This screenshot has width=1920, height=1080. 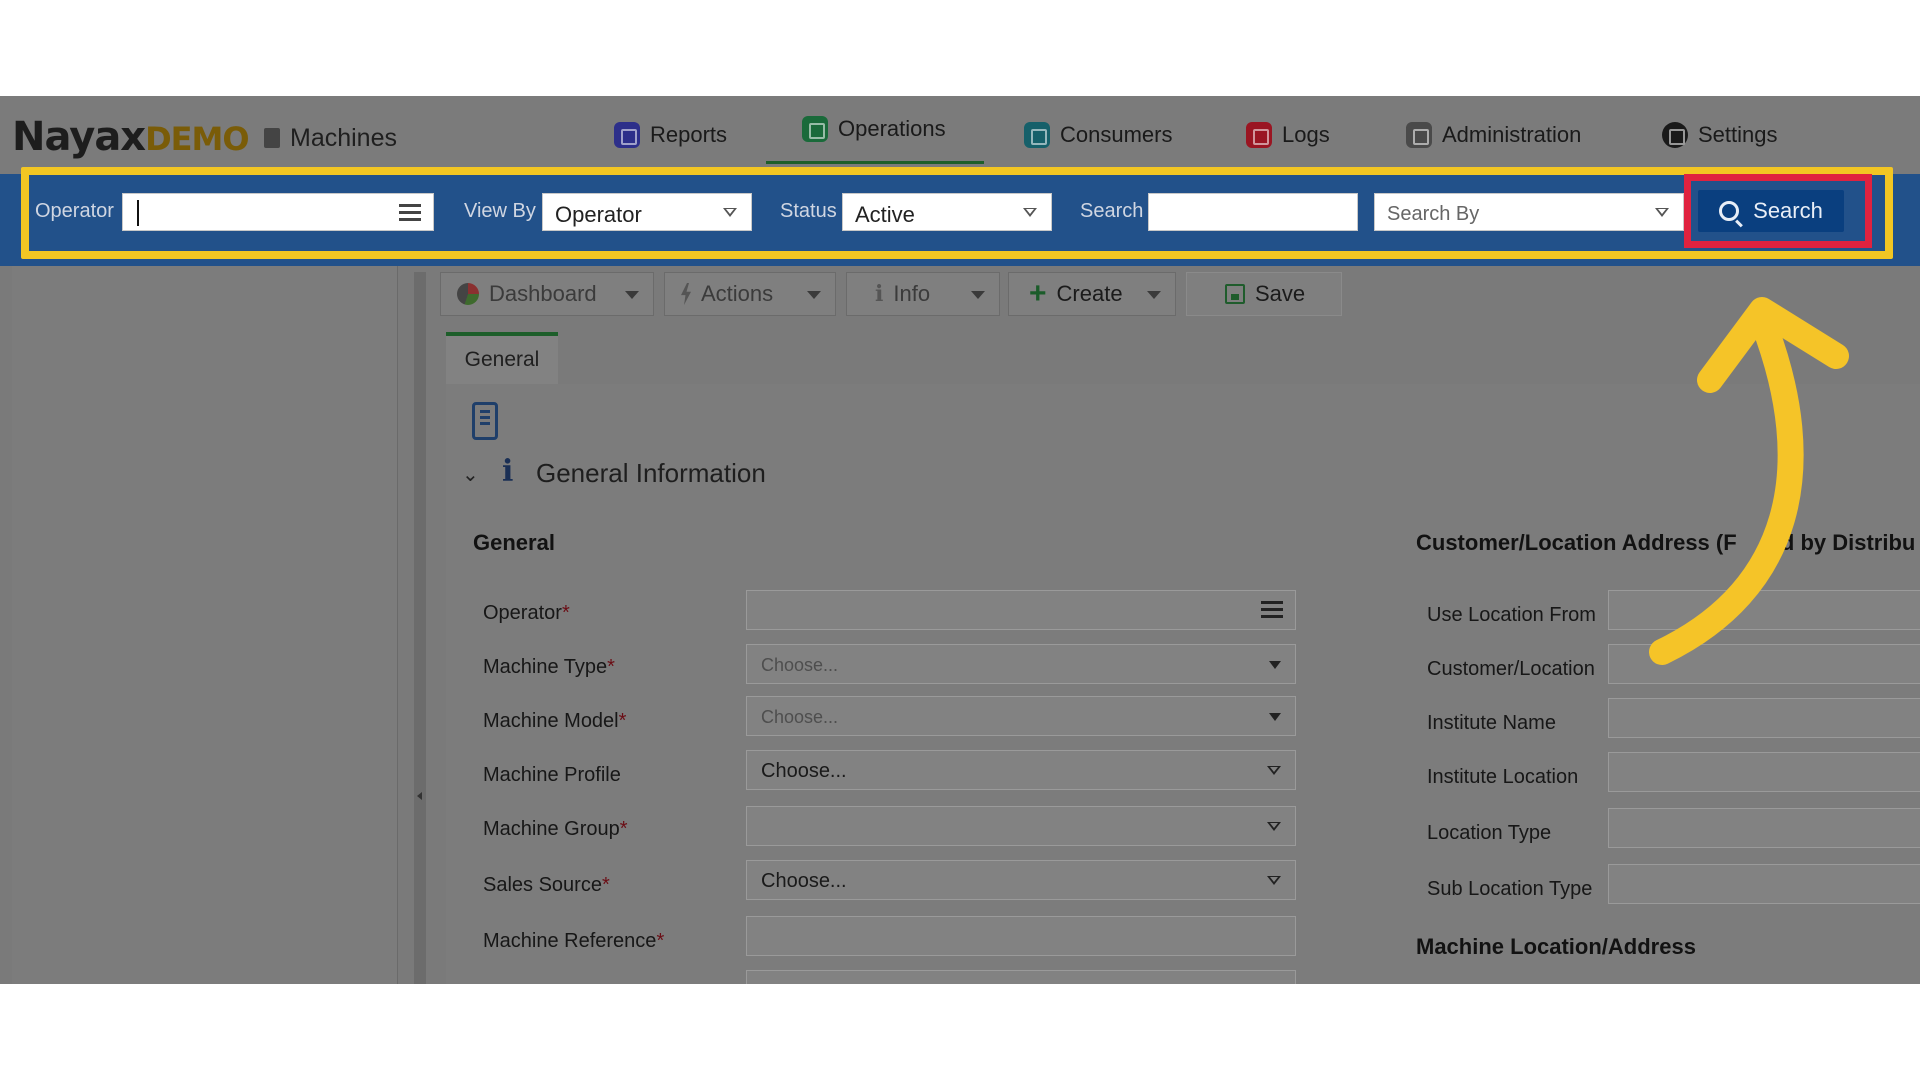 What do you see at coordinates (892, 128) in the screenshot?
I see `nav-operations-label: Operations` at bounding box center [892, 128].